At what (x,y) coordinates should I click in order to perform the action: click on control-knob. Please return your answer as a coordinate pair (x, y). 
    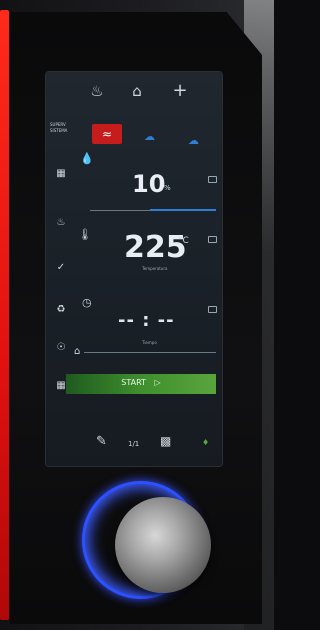
    Looking at the image, I should click on (163, 545).